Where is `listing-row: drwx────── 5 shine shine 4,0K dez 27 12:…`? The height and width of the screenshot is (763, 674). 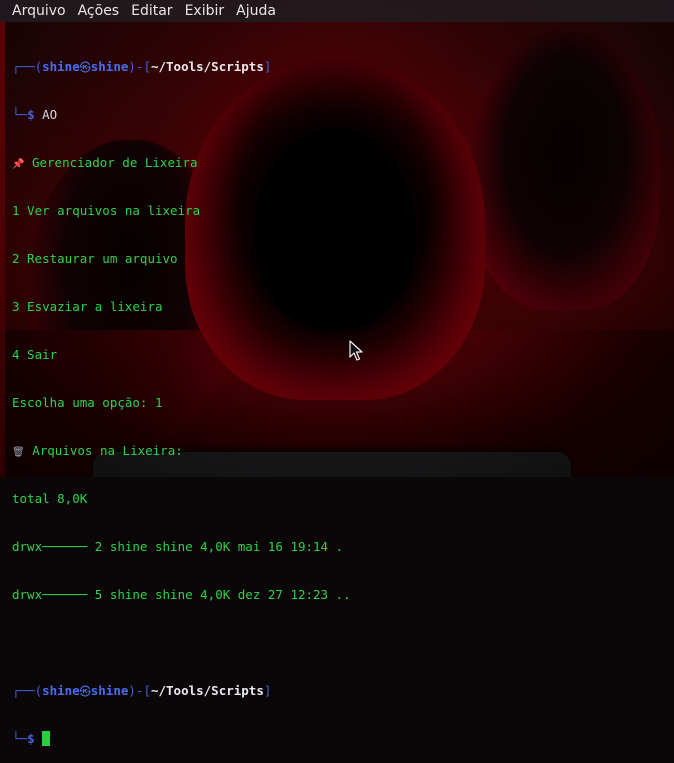
listing-row: drwx────── 5 shine shine 4,0K dez 27 12:… is located at coordinates (181, 594).